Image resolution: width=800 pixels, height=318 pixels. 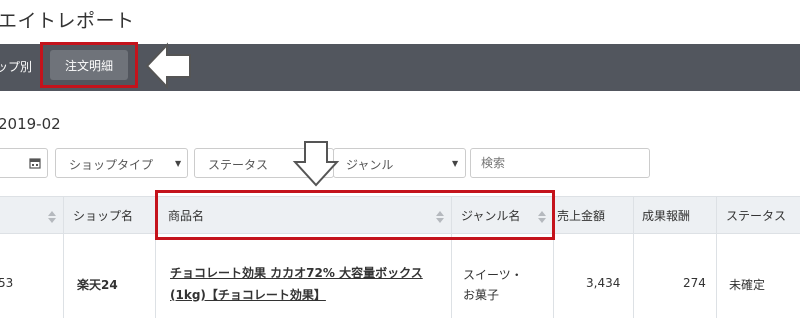 I want to click on cell-reward: 274, so click(x=694, y=283).